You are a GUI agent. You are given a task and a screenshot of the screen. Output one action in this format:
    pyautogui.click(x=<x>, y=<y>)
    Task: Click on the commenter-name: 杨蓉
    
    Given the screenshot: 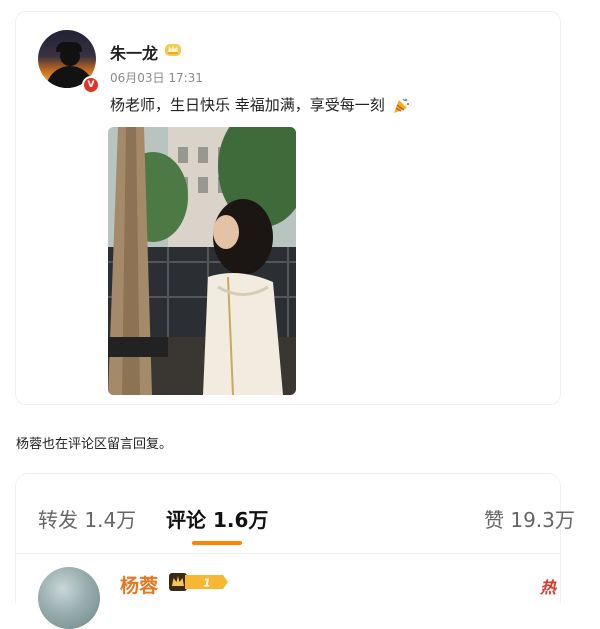 What is the action you would take?
    pyautogui.click(x=139, y=584)
    